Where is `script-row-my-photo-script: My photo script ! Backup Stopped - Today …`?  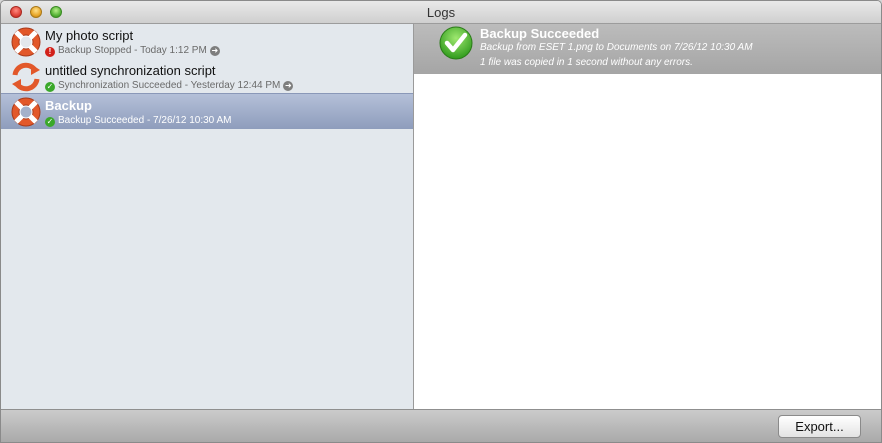
script-row-my-photo-script: My photo script ! Backup Stopped - Today … is located at coordinates (207, 41).